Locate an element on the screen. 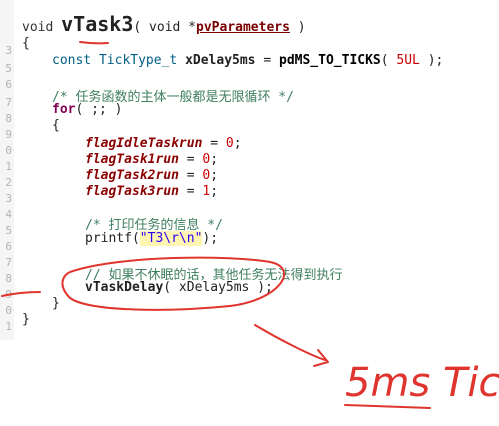 Image resolution: width=499 pixels, height=426 pixels. fn-printf: printf( is located at coordinates (112, 238).